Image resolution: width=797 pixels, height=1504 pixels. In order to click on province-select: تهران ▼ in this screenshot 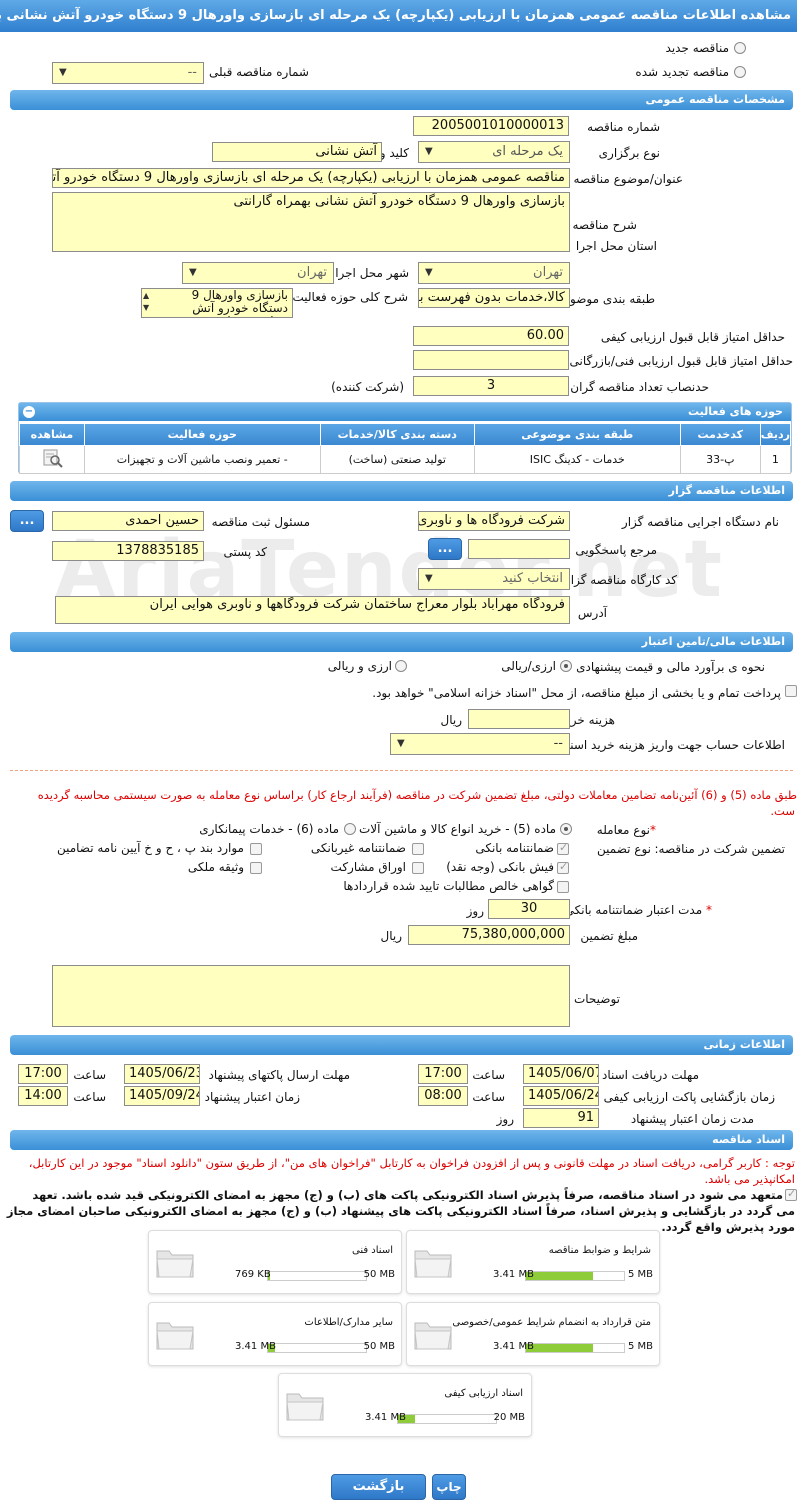, I will do `click(494, 273)`.